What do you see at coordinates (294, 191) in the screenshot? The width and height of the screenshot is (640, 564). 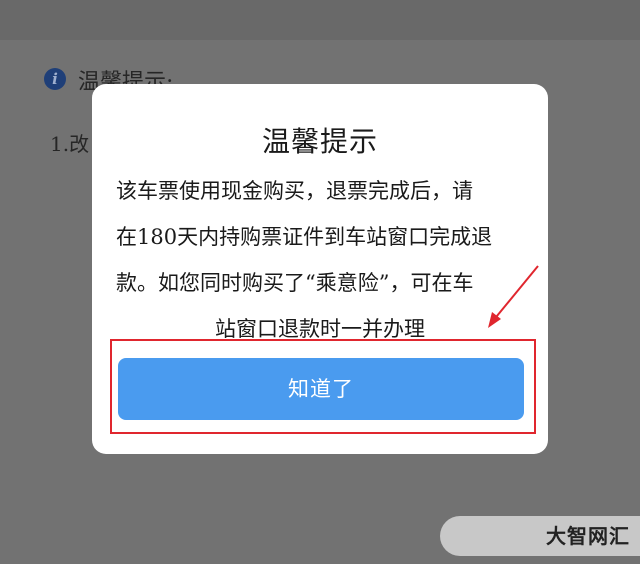 I see `message-line: 该车票使用现金购买，退票完成后，请` at bounding box center [294, 191].